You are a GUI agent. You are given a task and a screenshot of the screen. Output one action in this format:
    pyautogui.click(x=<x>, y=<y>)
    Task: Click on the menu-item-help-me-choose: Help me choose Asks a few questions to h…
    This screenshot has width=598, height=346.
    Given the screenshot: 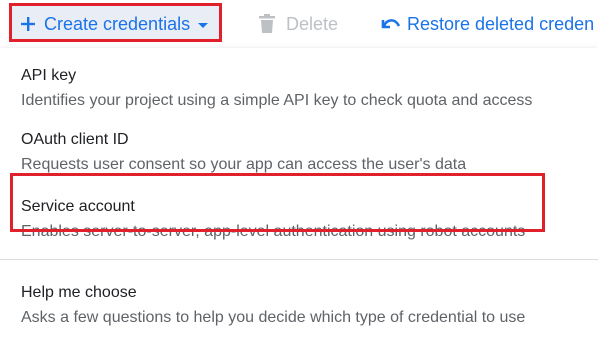 What is the action you would take?
    pyautogui.click(x=299, y=305)
    